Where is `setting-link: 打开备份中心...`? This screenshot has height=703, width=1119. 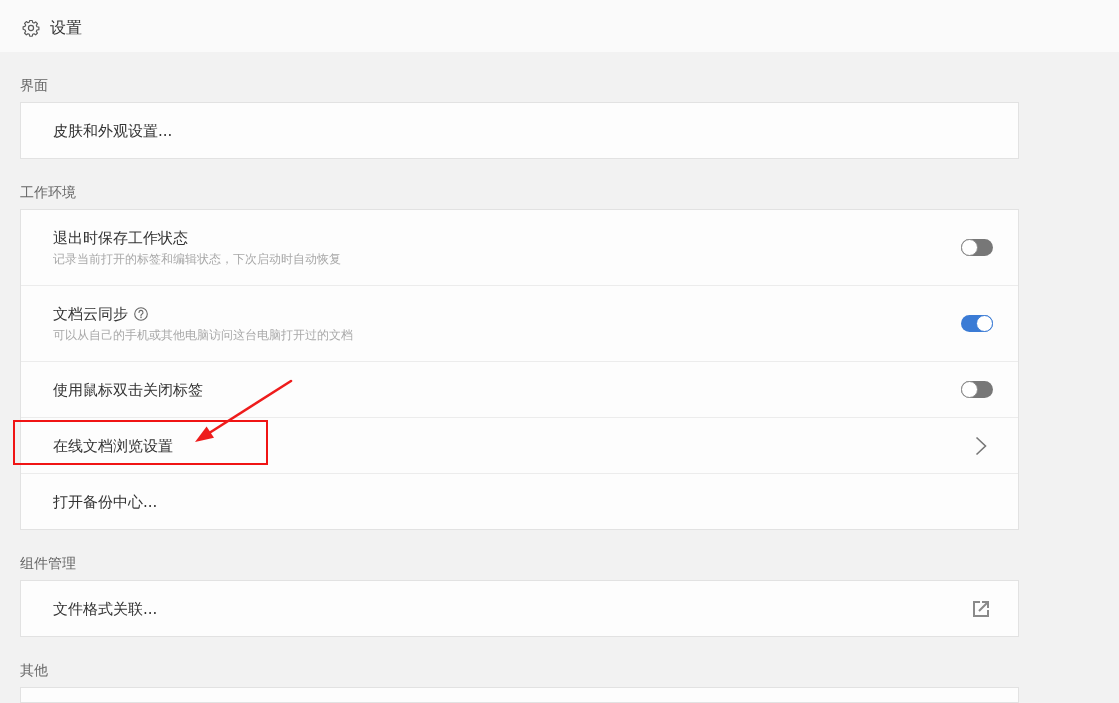 setting-link: 打开备份中心... is located at coordinates (105, 501).